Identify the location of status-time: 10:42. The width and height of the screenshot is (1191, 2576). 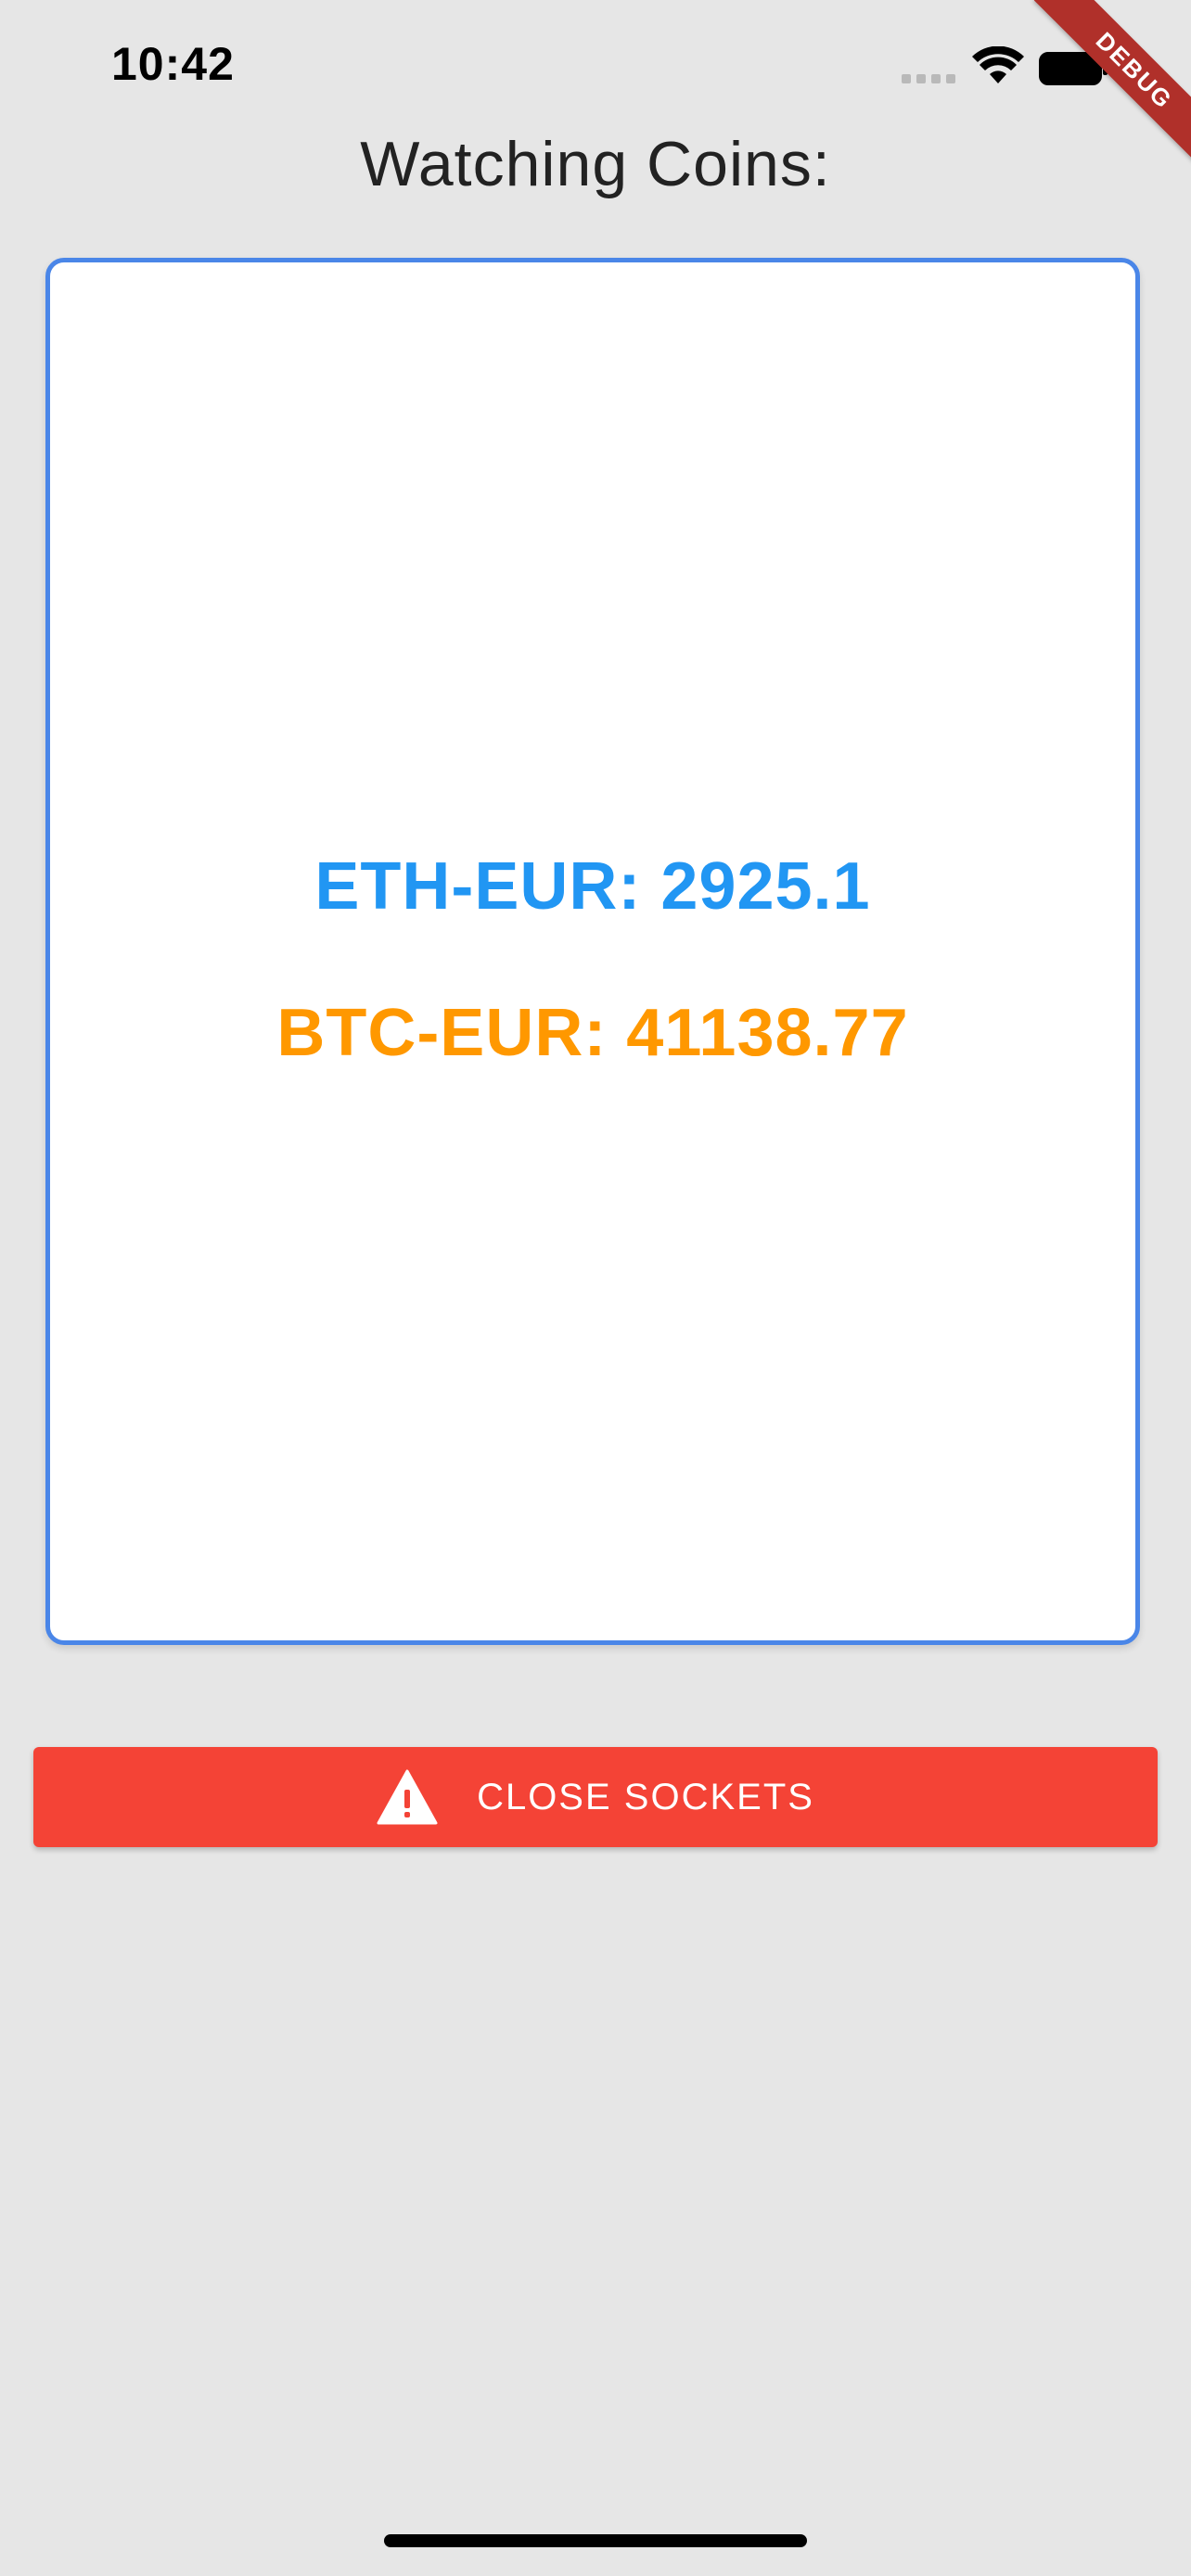
(173, 64).